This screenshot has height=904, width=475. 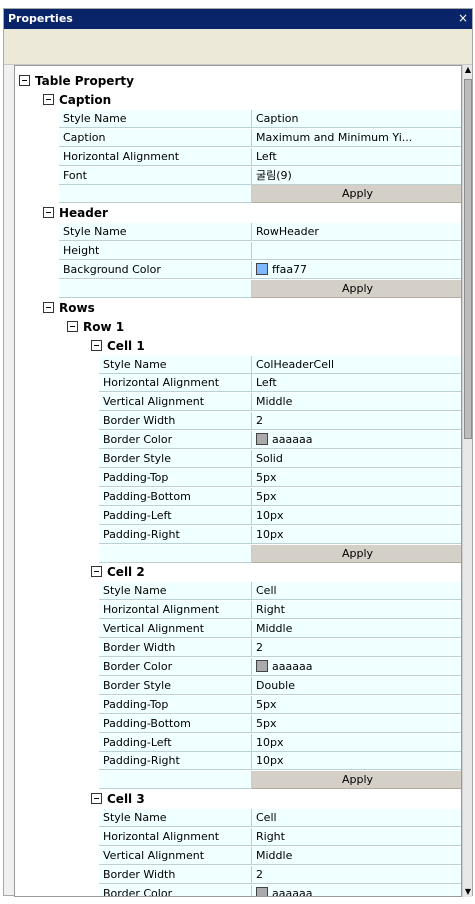 What do you see at coordinates (238, 81) in the screenshot?
I see `table-property-node: Table Property` at bounding box center [238, 81].